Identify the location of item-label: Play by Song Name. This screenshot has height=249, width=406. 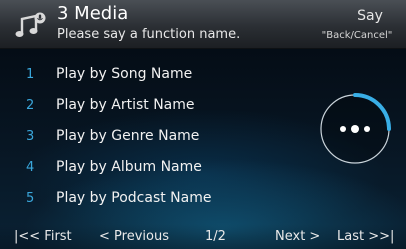
(124, 74).